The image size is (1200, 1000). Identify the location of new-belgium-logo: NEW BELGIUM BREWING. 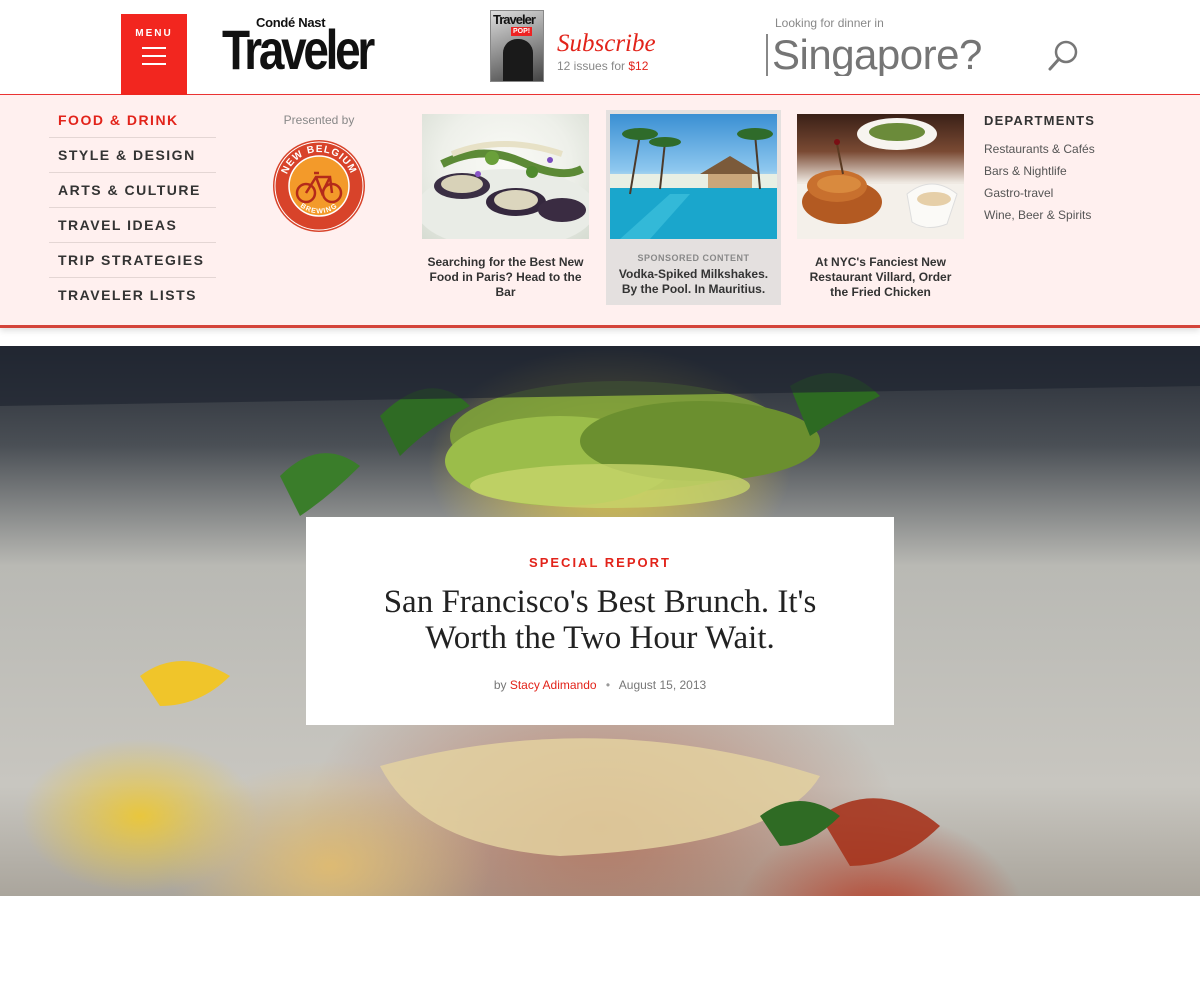
(319, 186).